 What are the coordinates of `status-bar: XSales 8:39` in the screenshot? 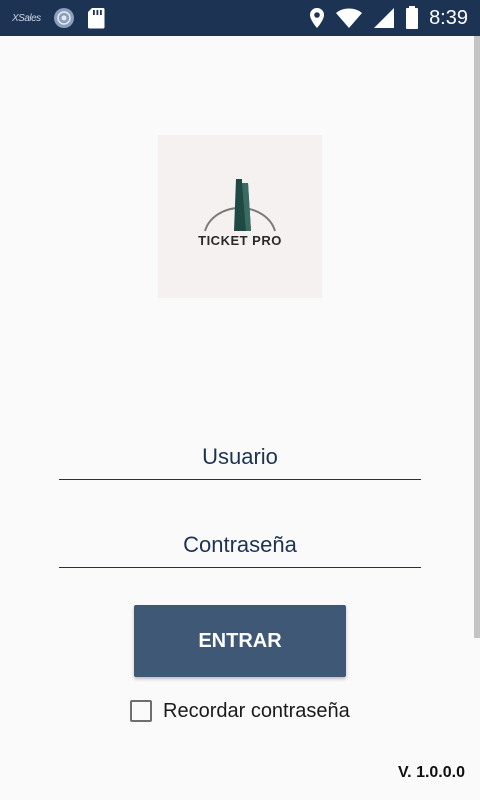 It's located at (240, 18).